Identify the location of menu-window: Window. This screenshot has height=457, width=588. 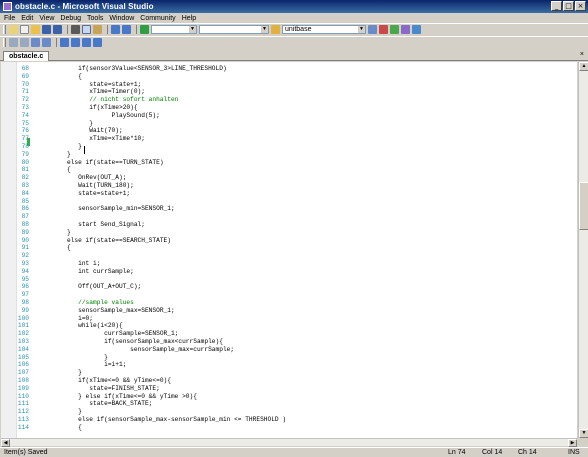
(121, 18).